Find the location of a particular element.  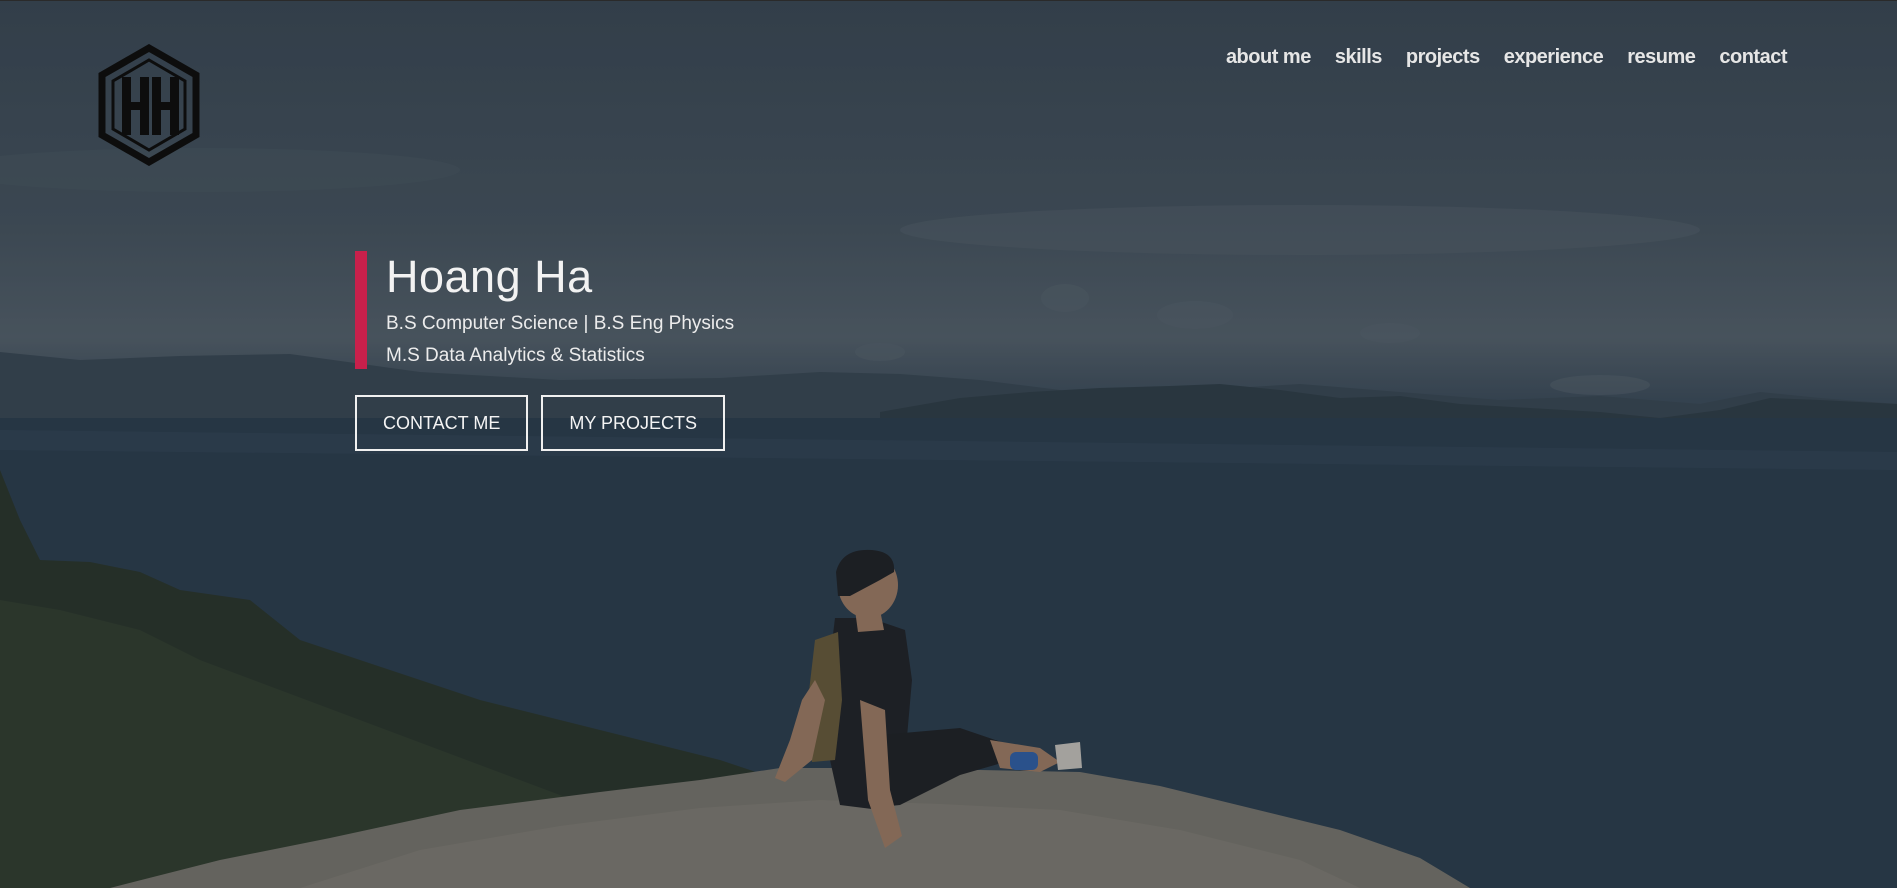

hh-logo-icon is located at coordinates (149, 105).